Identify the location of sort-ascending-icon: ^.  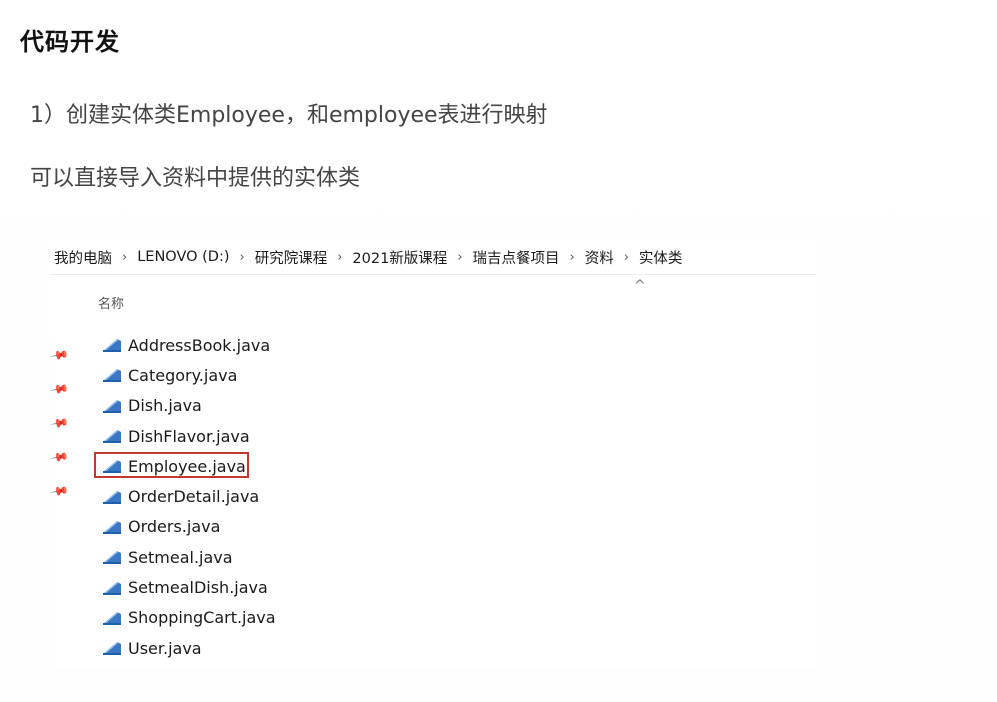
(640, 286).